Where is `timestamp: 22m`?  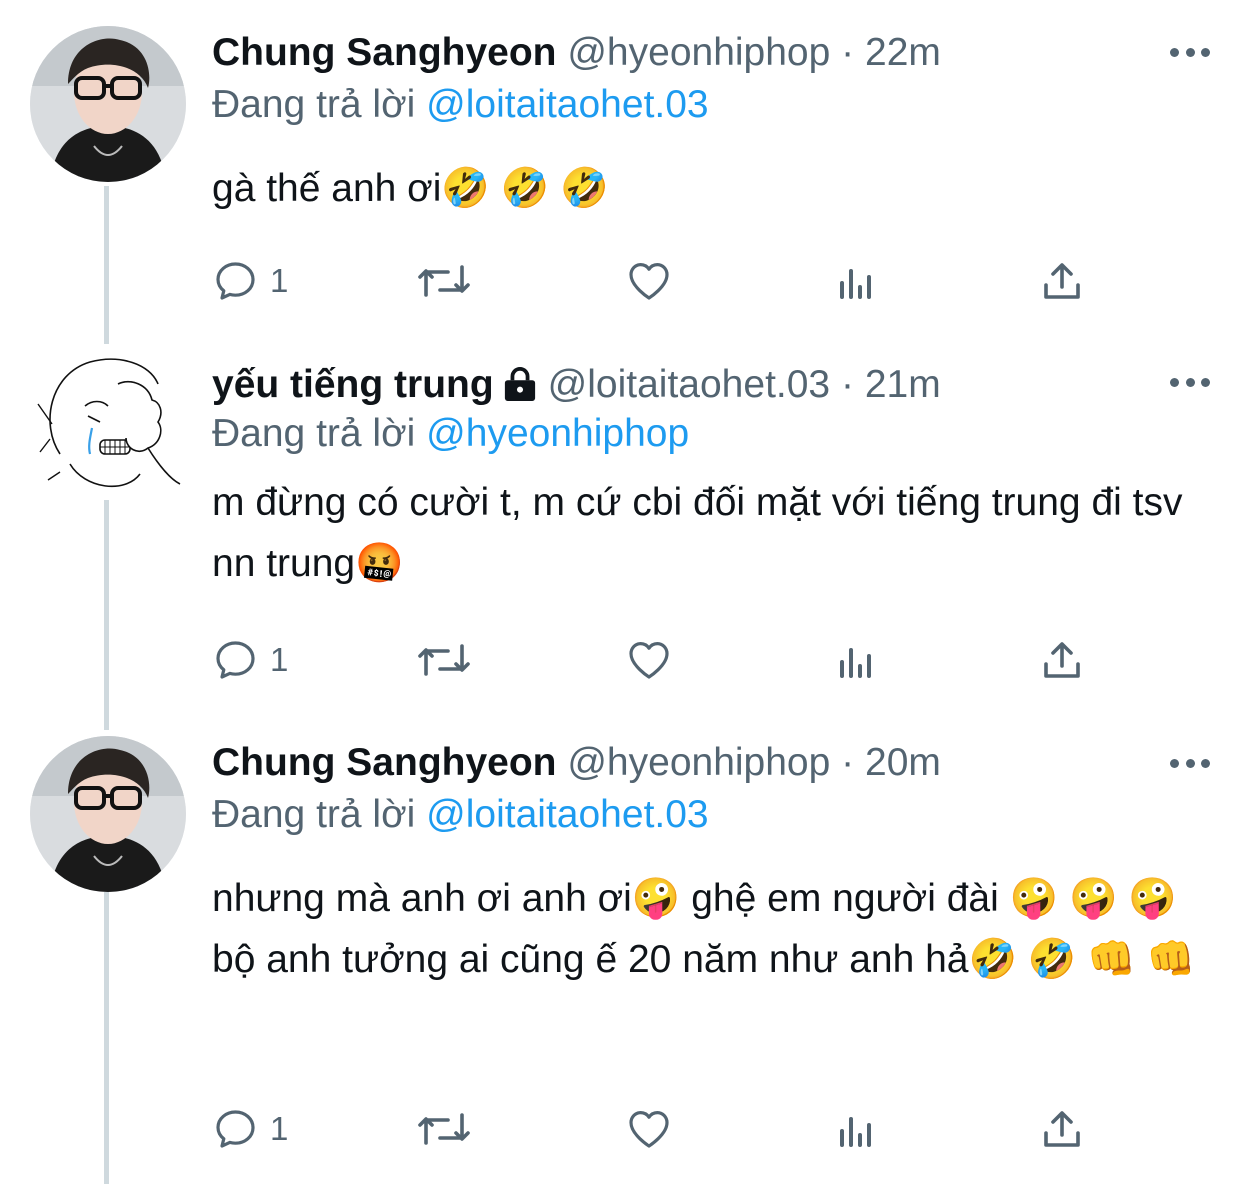 timestamp: 22m is located at coordinates (903, 52).